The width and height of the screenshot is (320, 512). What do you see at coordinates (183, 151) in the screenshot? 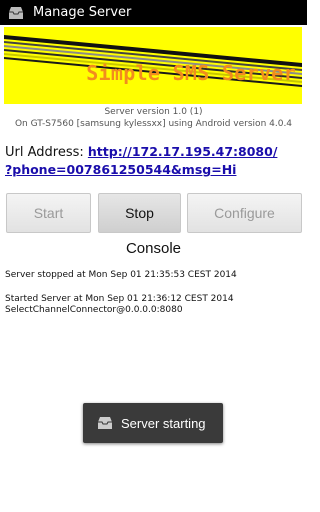
I see `url-link: http://172.17.195.47:8080/` at bounding box center [183, 151].